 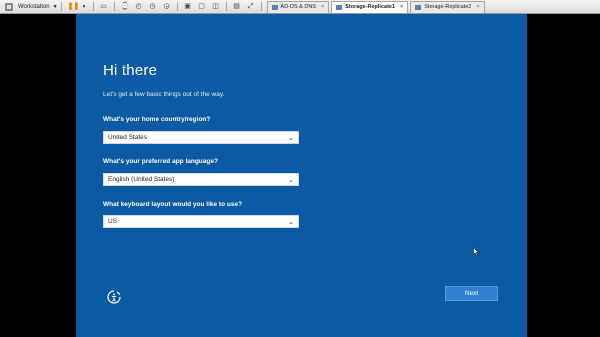 I want to click on country-label: What's your home country/region?, so click(x=157, y=119).